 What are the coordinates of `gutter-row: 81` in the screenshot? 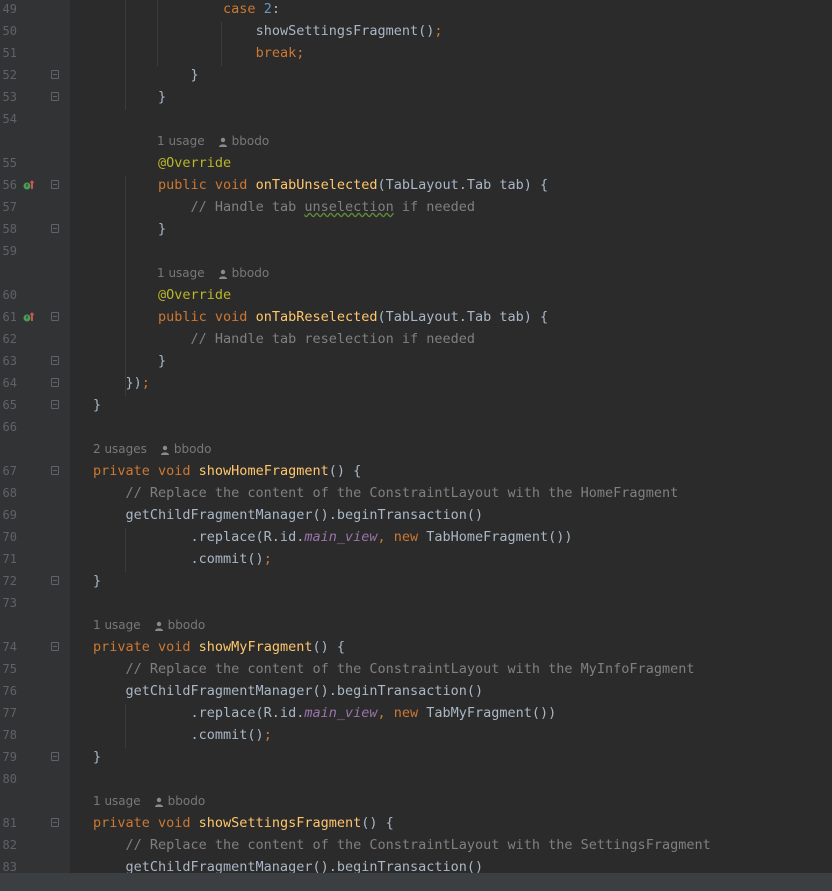 It's located at (35, 823).